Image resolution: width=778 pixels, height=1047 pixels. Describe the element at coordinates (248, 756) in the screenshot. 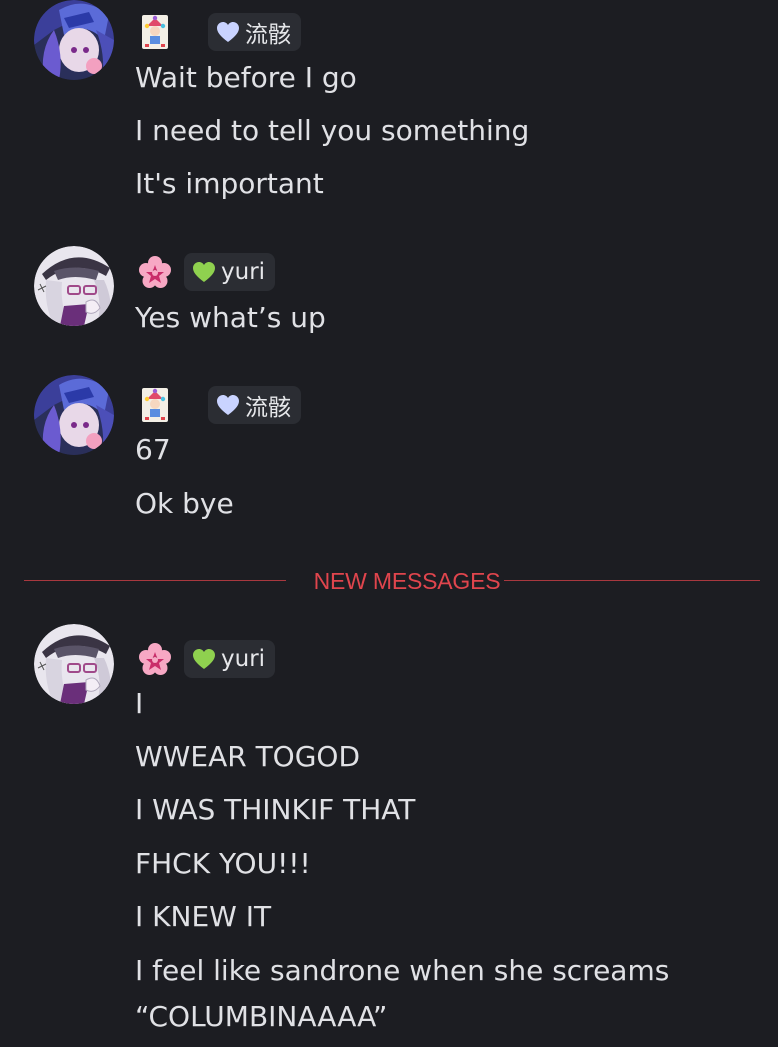

I see `message-line: WWEAR TOGOD` at that location.